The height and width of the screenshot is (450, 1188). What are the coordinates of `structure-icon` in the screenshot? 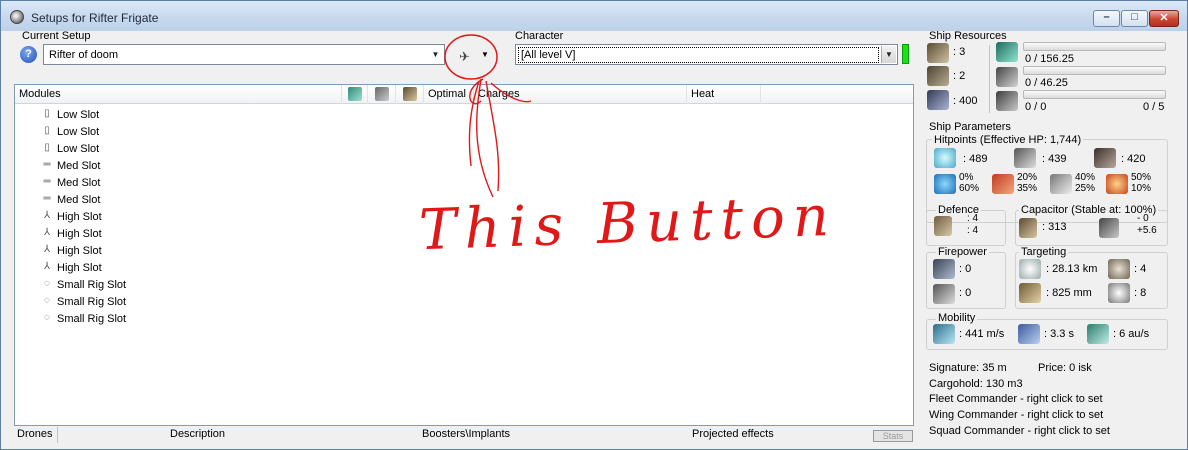 It's located at (1105, 158).